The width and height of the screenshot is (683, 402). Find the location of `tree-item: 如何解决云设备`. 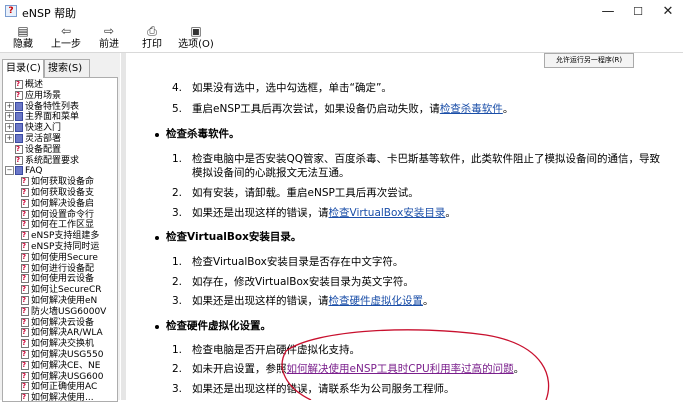

tree-item: 如何解决云设备 is located at coordinates (58, 323).